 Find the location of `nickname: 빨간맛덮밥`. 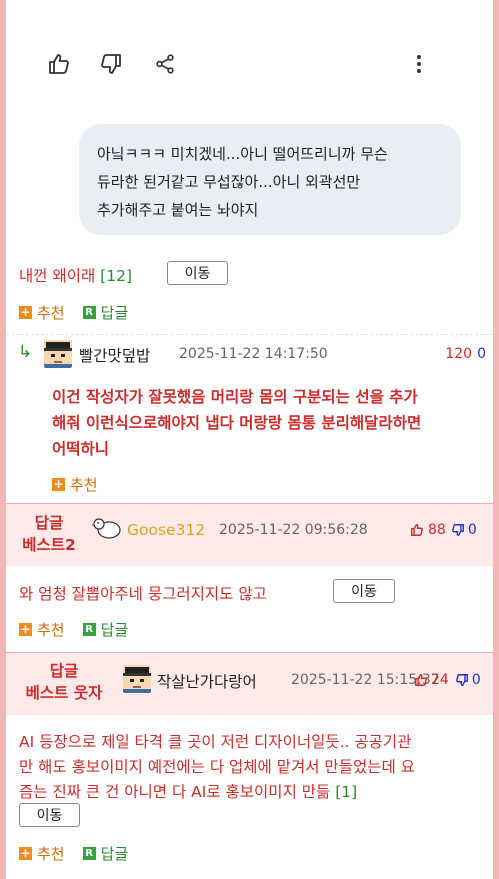

nickname: 빨간맛덮밥 is located at coordinates (114, 355).